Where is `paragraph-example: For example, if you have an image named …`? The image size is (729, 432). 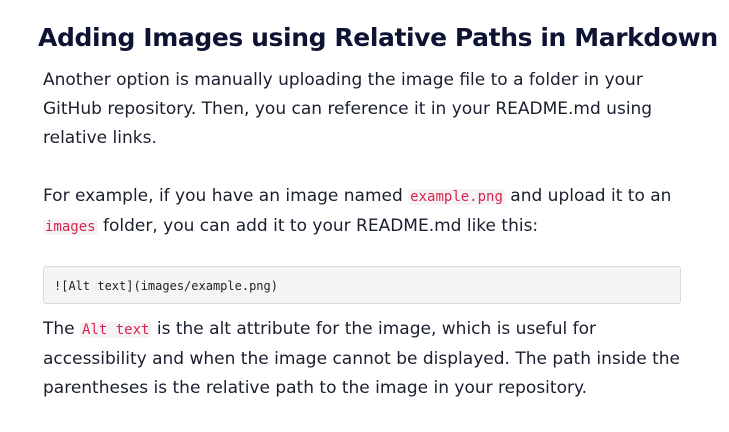 paragraph-example: For example, if you have an image named … is located at coordinates (365, 212).